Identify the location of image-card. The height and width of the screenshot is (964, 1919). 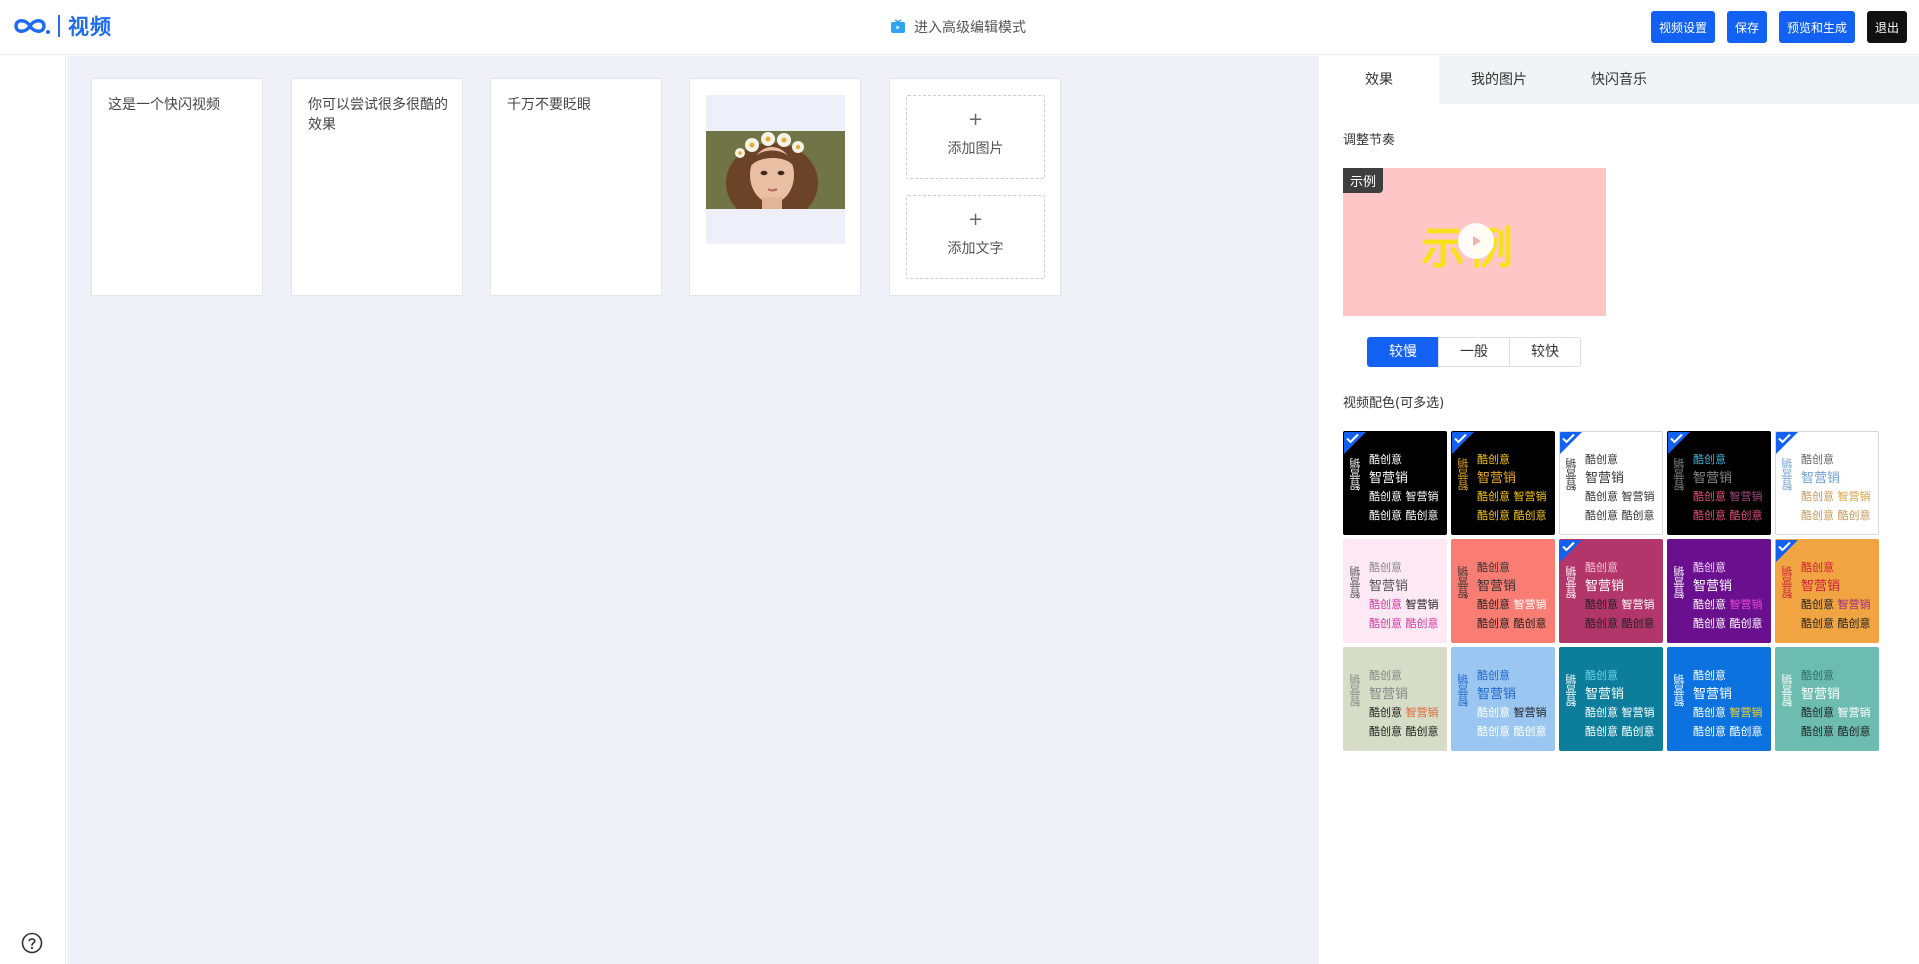
(775, 187).